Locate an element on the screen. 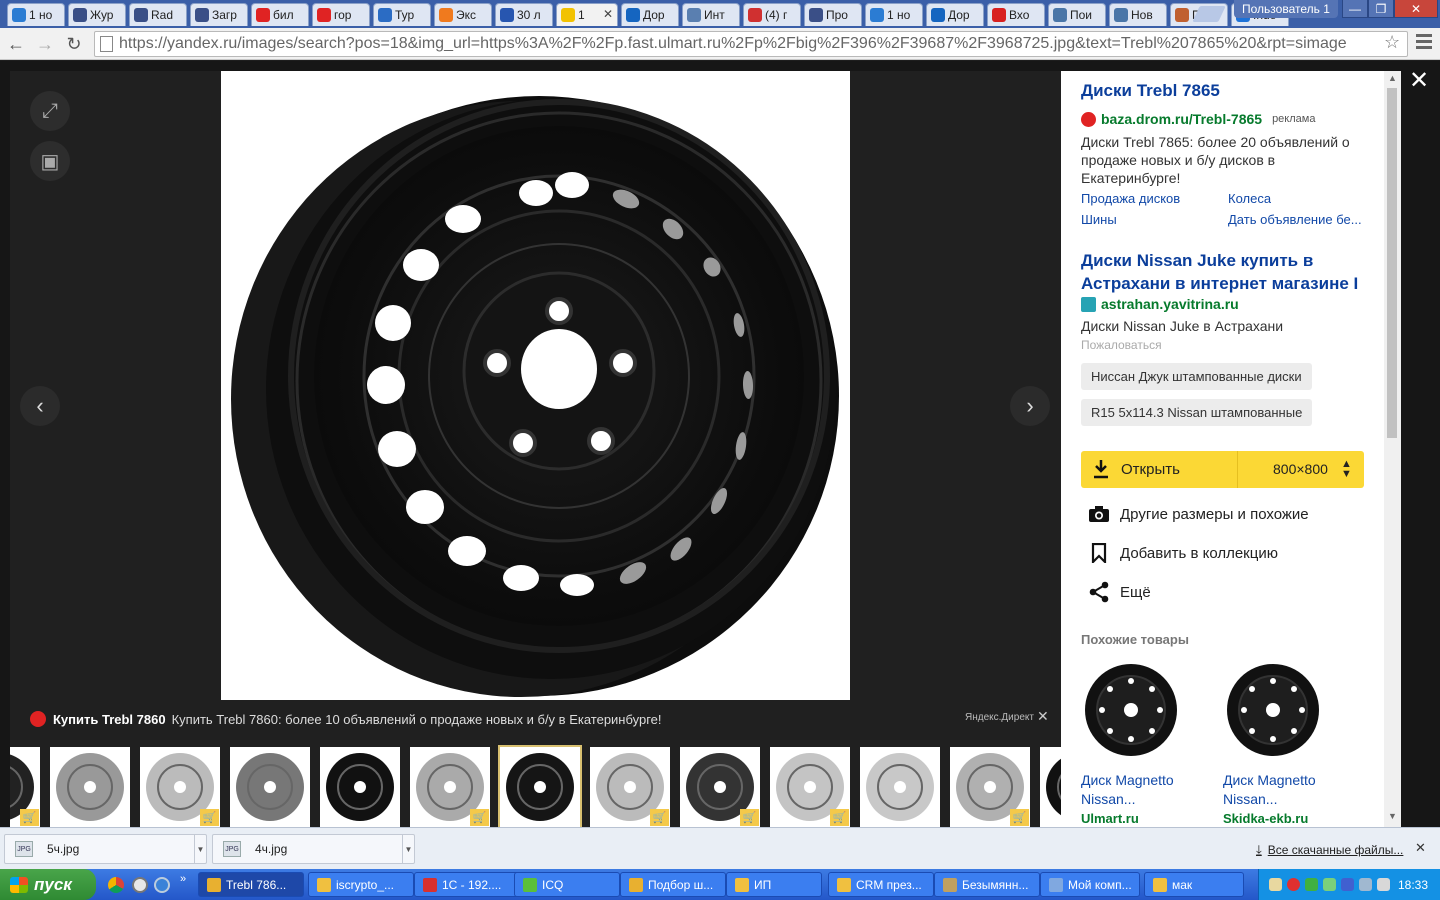  ad1-link-0: Продажа дисков is located at coordinates (1130, 198).